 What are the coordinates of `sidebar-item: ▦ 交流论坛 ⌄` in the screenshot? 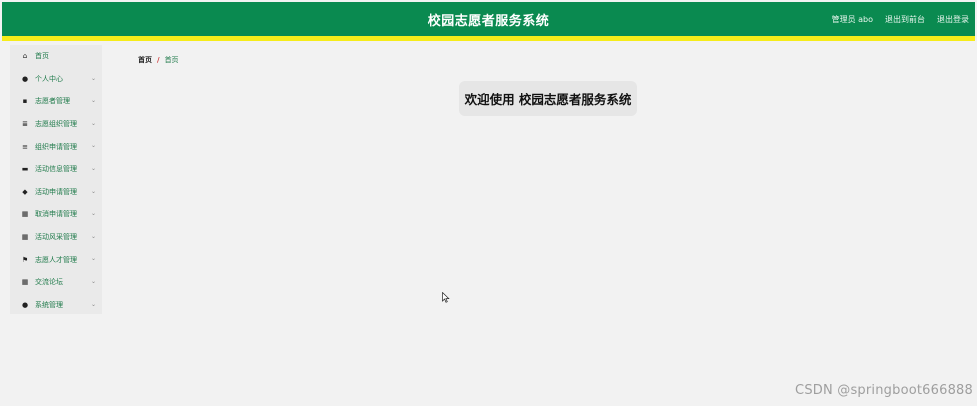 It's located at (56, 282).